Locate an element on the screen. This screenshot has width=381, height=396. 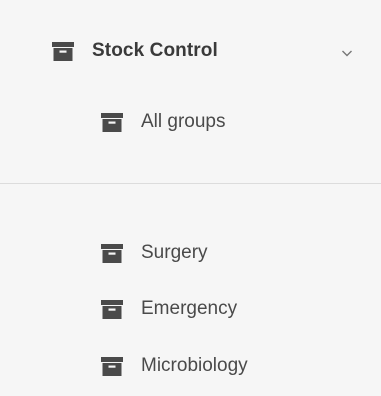
chevron-down-icon is located at coordinates (347, 51).